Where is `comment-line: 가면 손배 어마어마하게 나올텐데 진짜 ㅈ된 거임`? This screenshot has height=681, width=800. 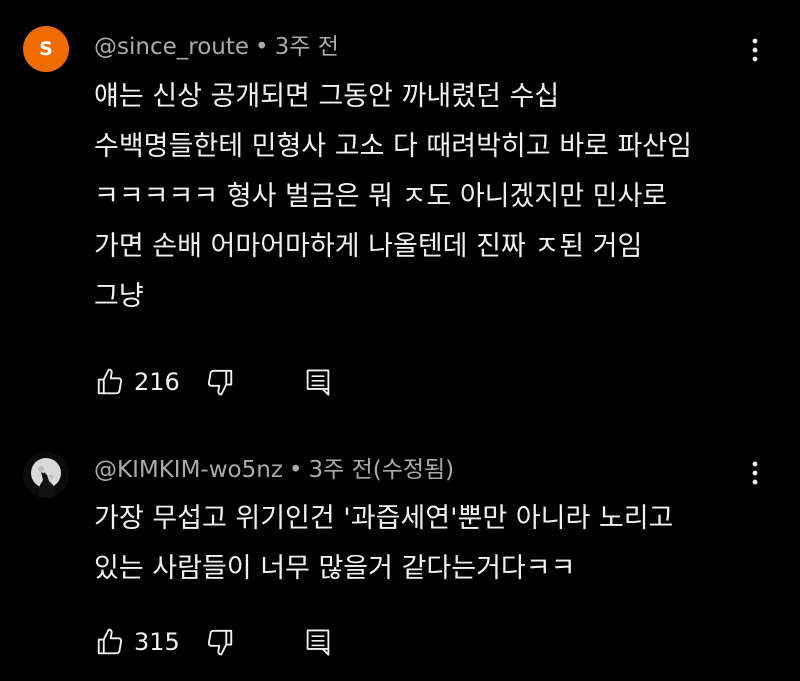
comment-line: 가면 손배 어마어마하게 나올텐데 진짜 ㅈ된 거임 is located at coordinates (368, 246).